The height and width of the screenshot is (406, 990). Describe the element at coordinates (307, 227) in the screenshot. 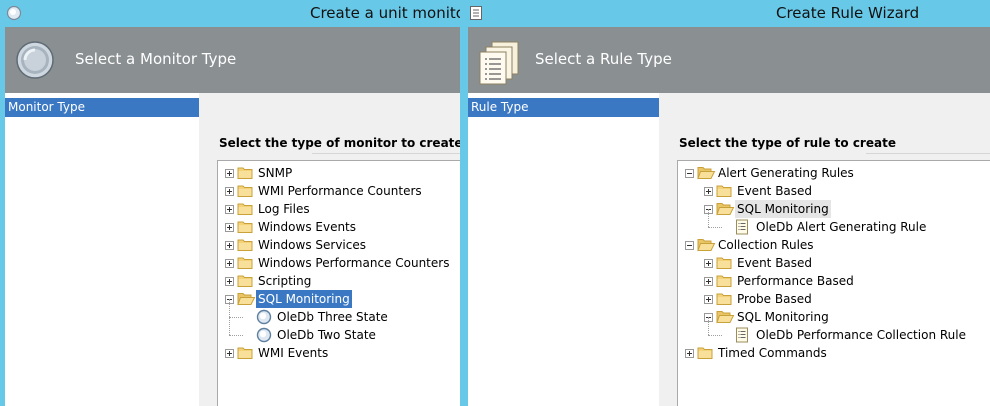

I see `tree-node-label: Windows Events` at that location.